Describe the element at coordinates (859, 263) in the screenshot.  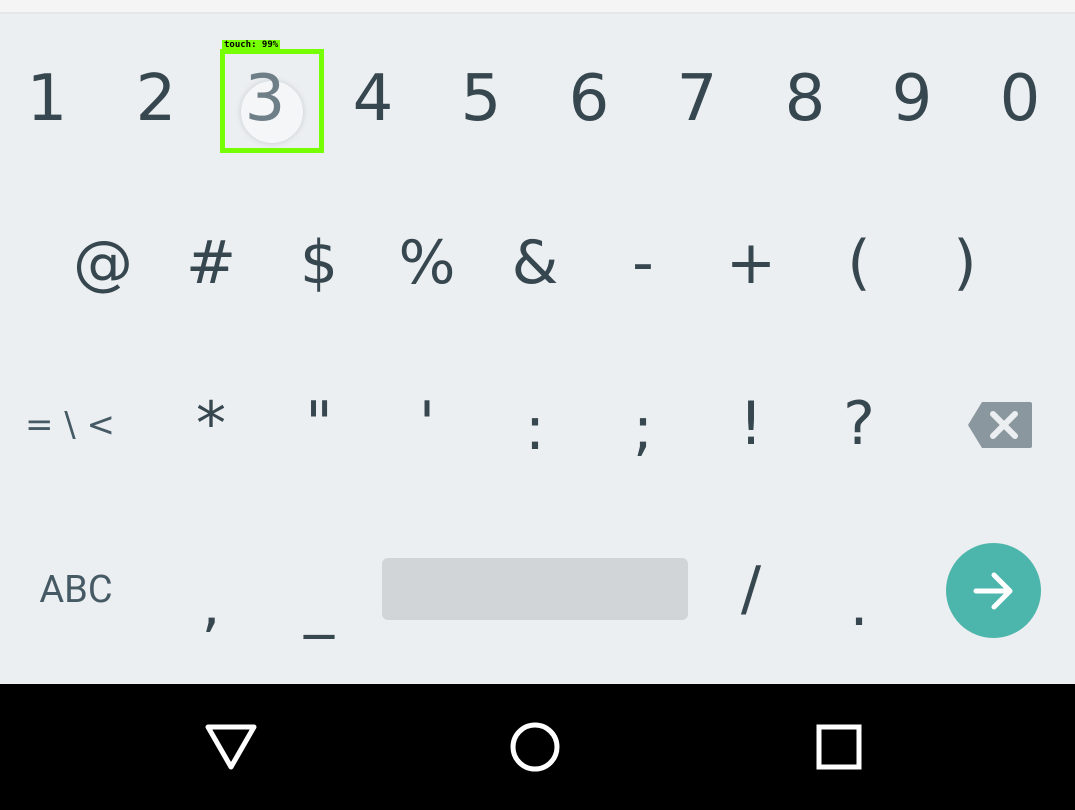
I see `key-open-paren: (` at that location.